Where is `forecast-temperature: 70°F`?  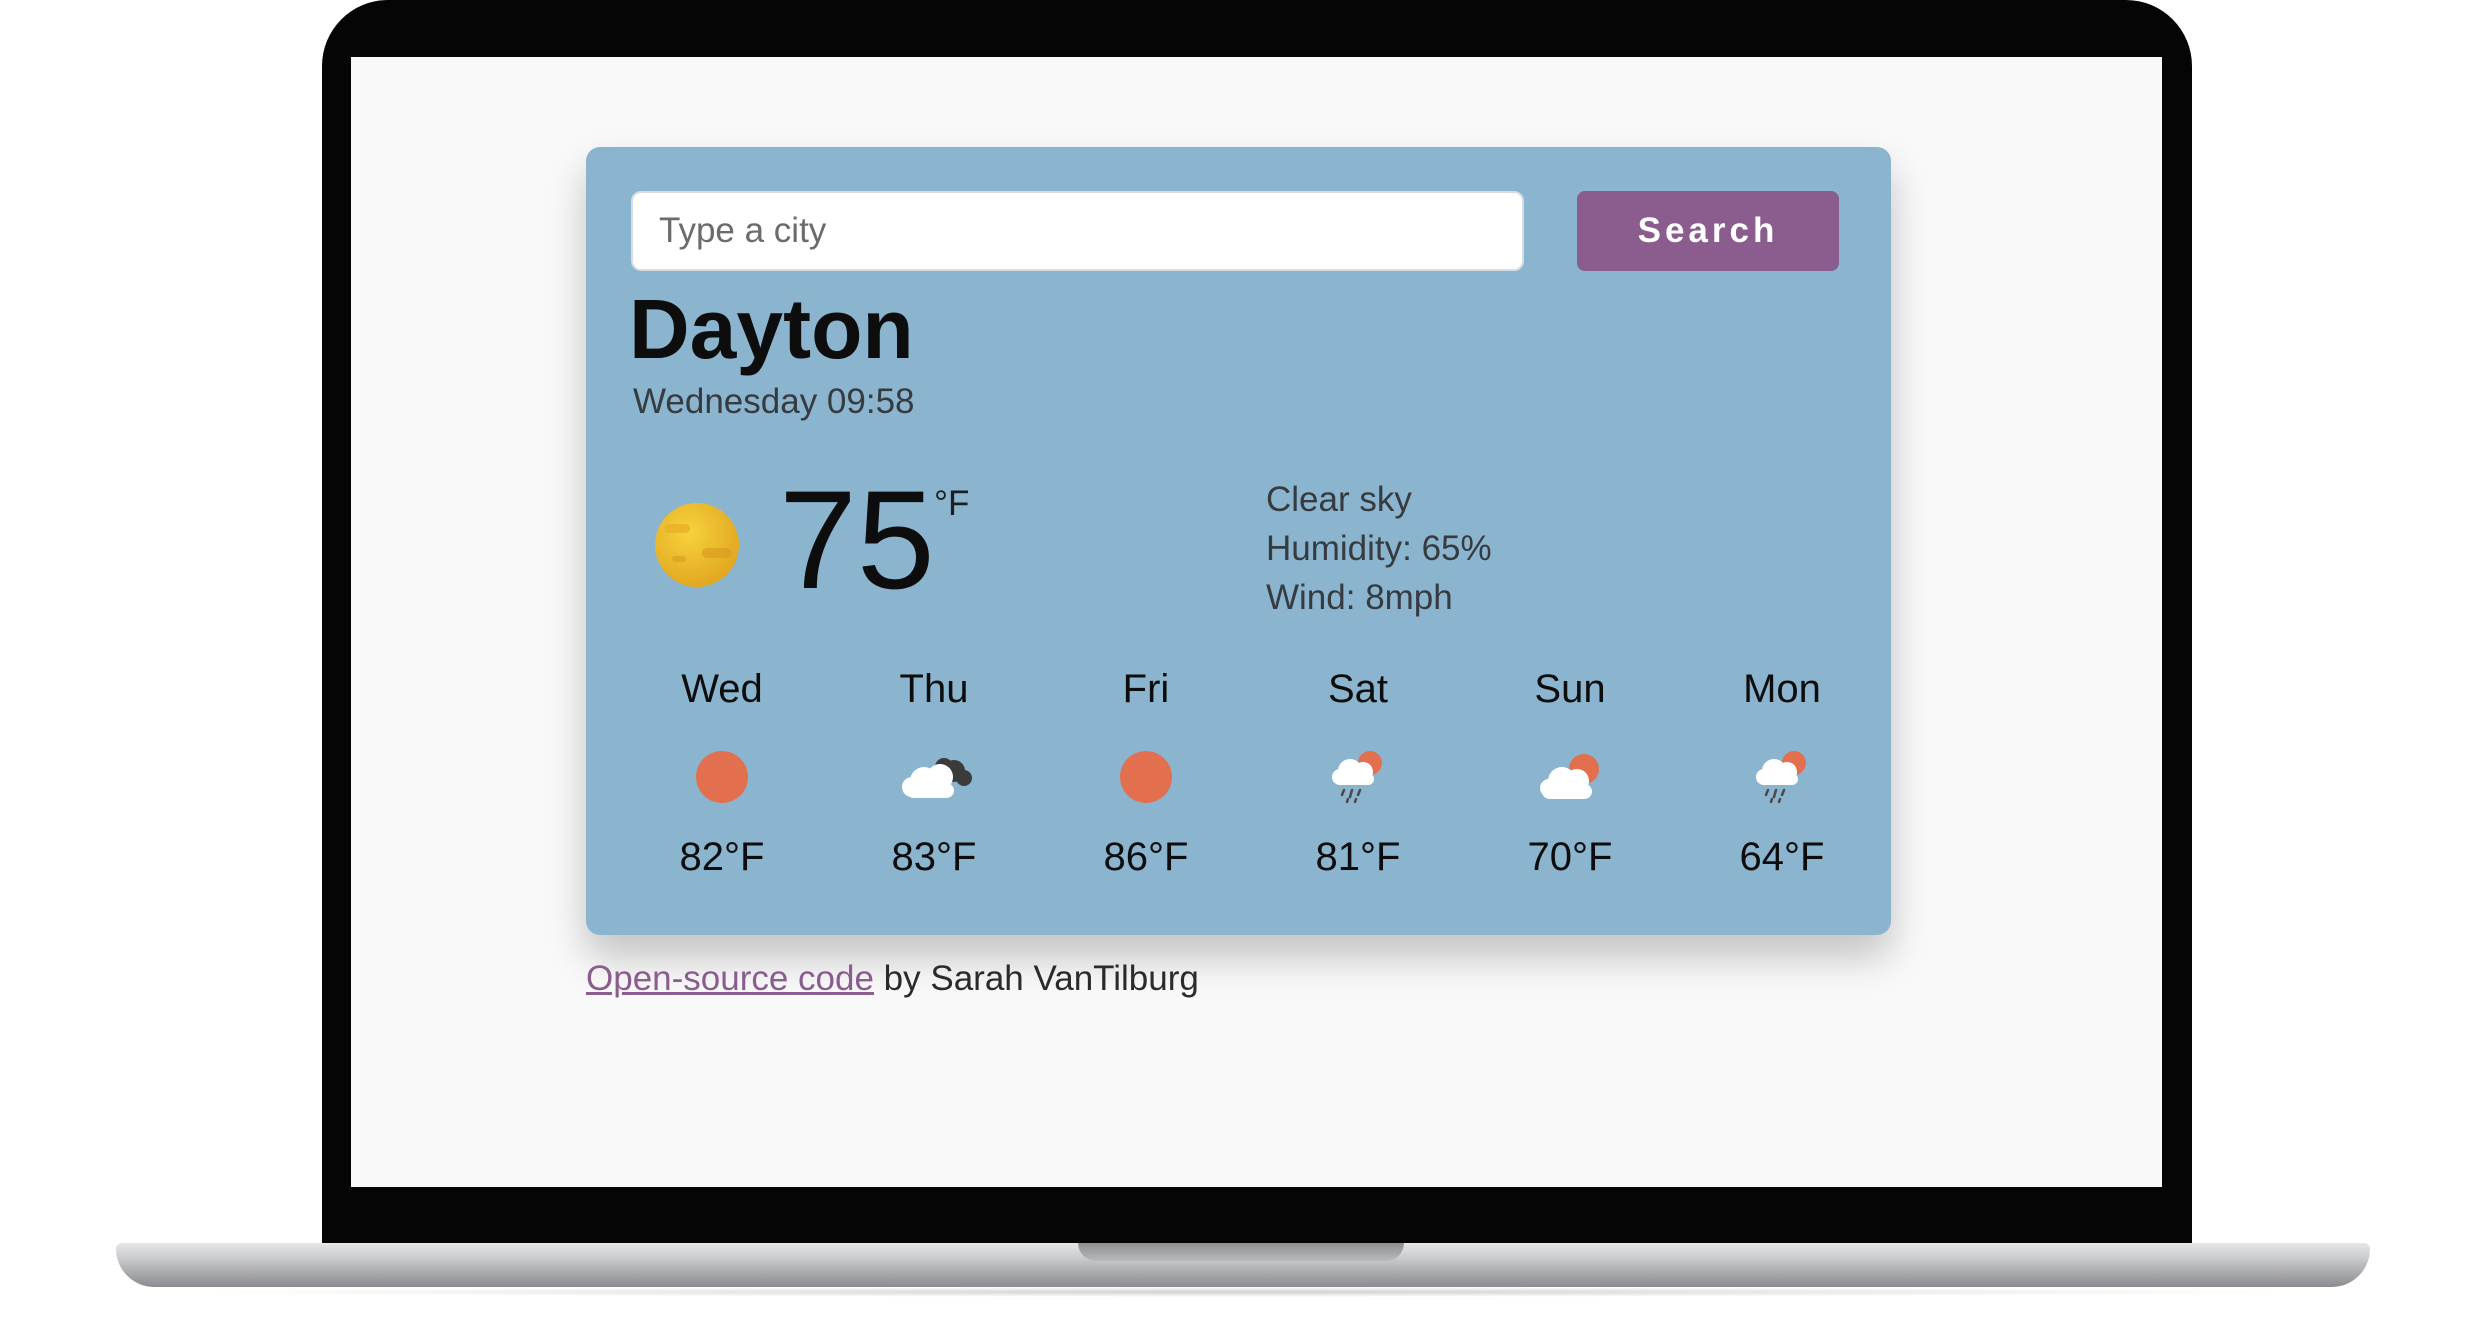 forecast-temperature: 70°F is located at coordinates (1570, 857).